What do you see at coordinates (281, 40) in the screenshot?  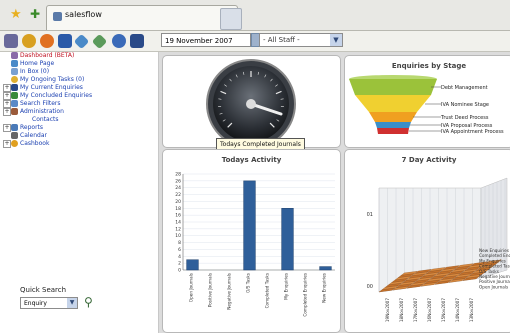 I see `staff-filter-value: - All Staff -` at bounding box center [281, 40].